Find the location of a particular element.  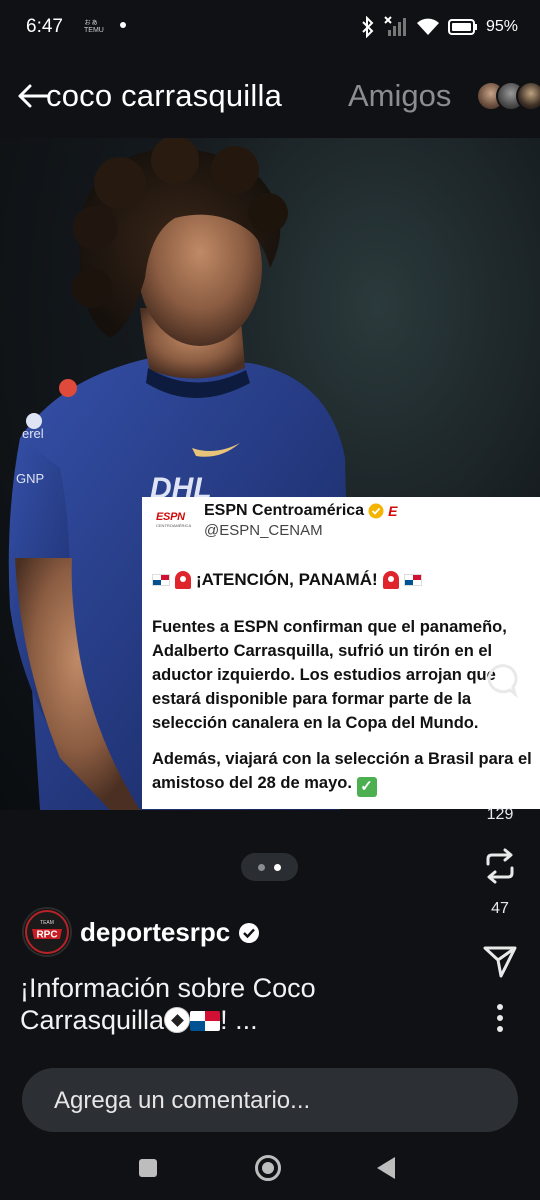

tweet-author-name: ESPN Centroamérica E is located at coordinates (301, 510).